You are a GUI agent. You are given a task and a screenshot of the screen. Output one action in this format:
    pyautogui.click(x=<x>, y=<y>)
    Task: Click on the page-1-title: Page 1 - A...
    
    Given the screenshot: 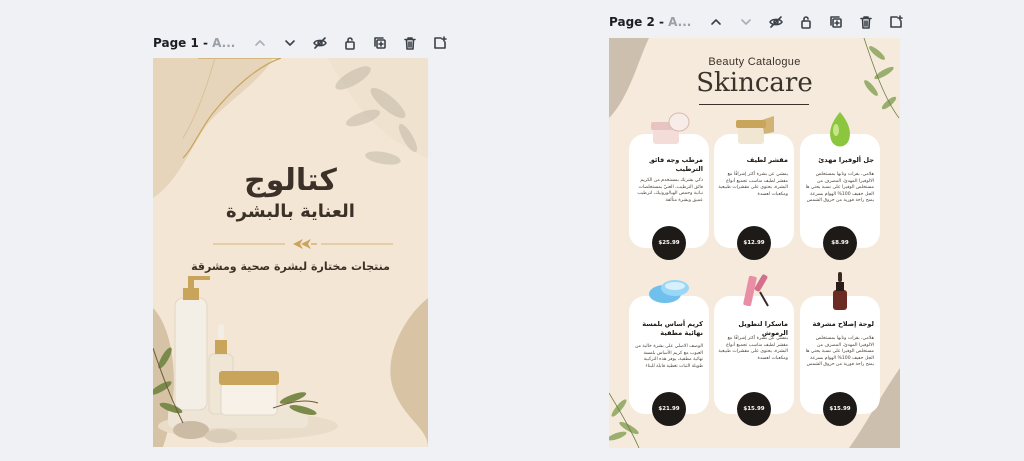 What is the action you would take?
    pyautogui.click(x=194, y=43)
    